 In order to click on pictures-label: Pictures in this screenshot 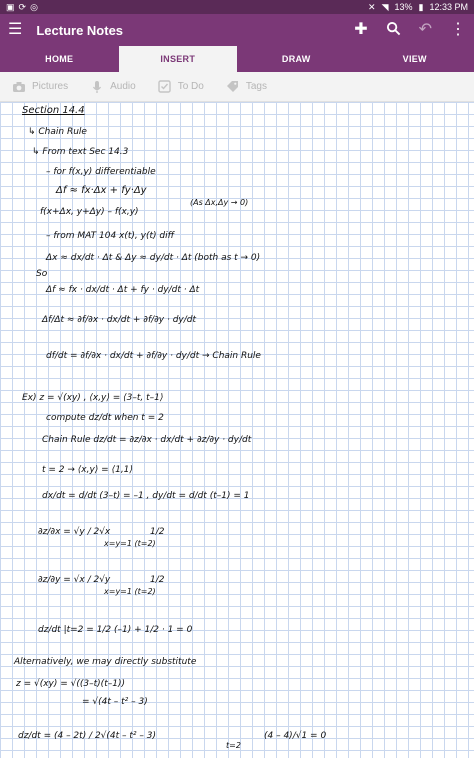, I will do `click(50, 86)`.